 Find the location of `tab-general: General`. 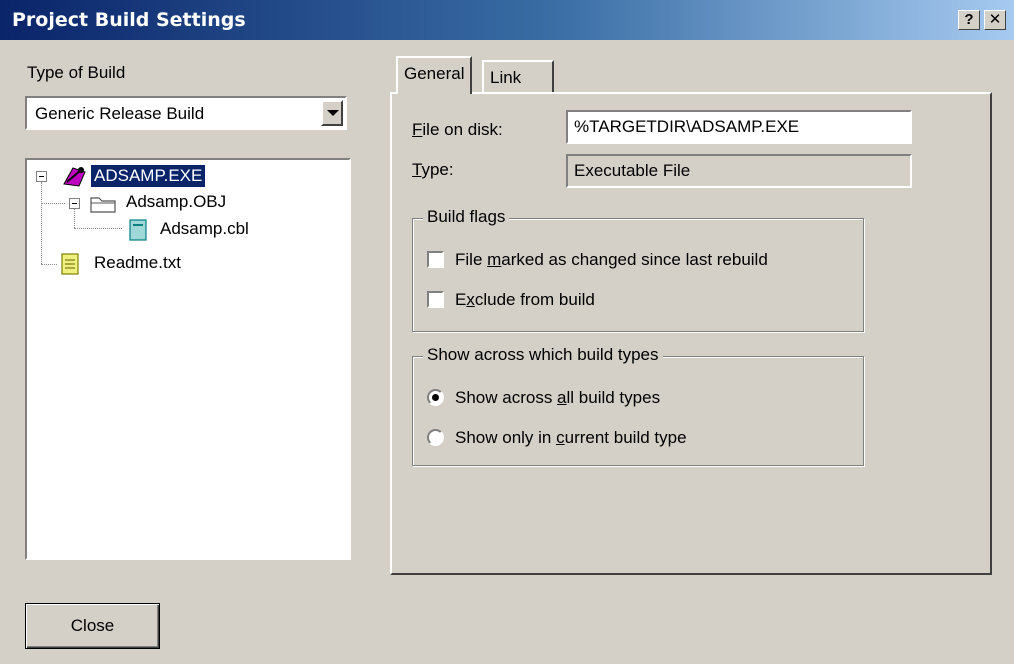

tab-general: General is located at coordinates (434, 75).